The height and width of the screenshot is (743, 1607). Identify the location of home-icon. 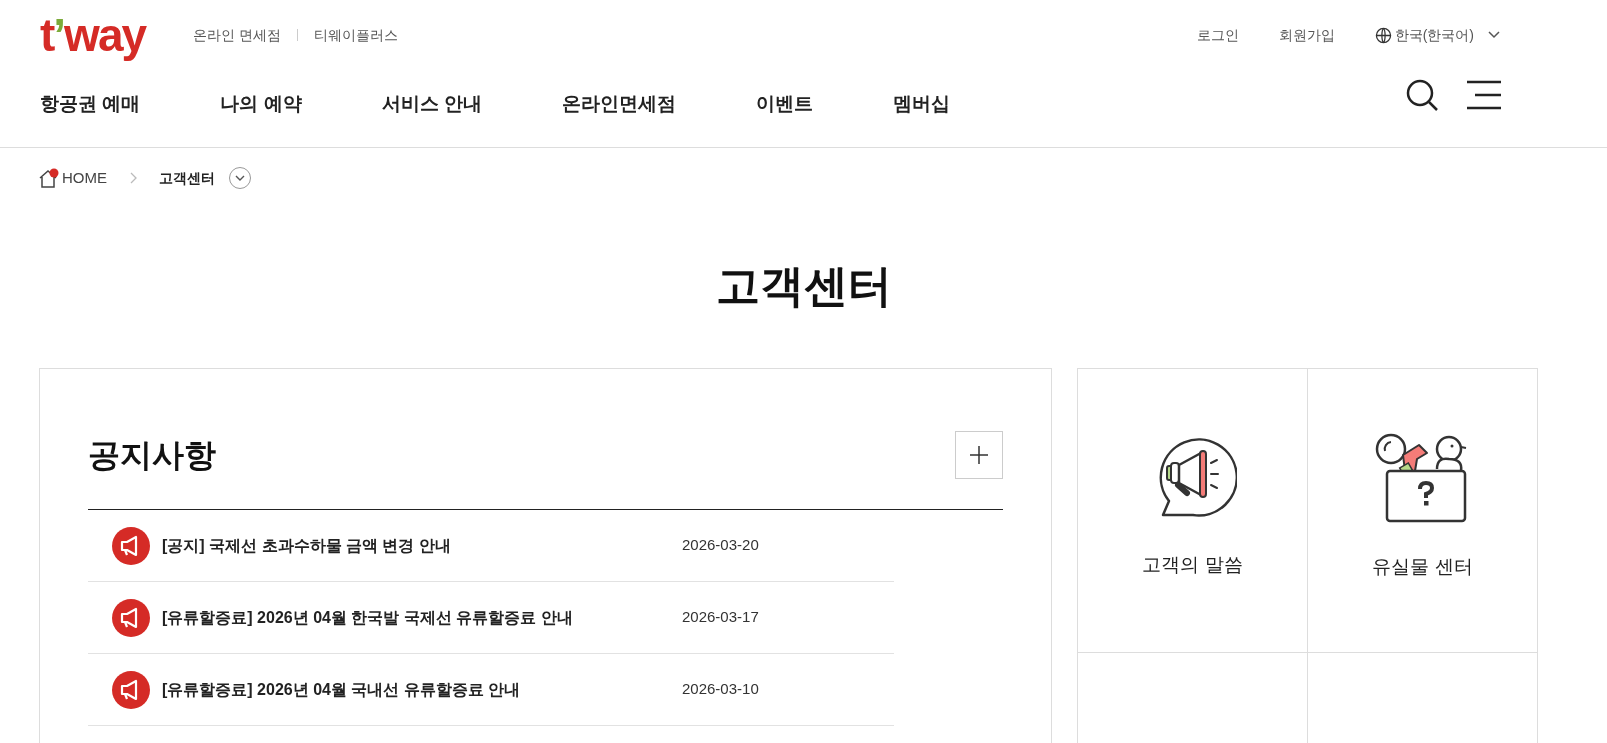
(49, 178).